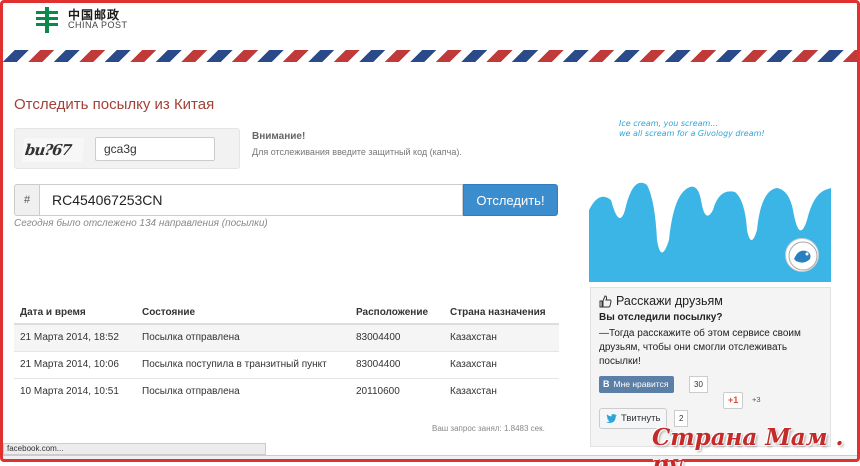 This screenshot has height=466, width=860. Describe the element at coordinates (53, 150) in the screenshot. I see `captcha-image: bu?67` at that location.